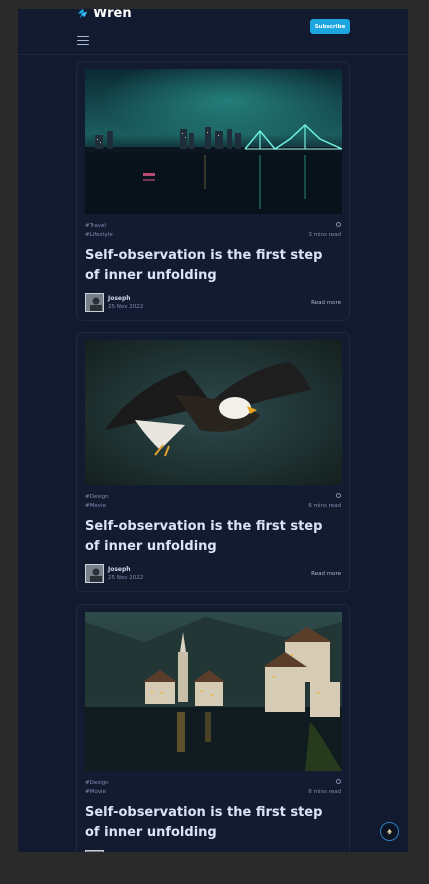  What do you see at coordinates (330, 26) in the screenshot?
I see `subscribe-button: Subscribe` at bounding box center [330, 26].